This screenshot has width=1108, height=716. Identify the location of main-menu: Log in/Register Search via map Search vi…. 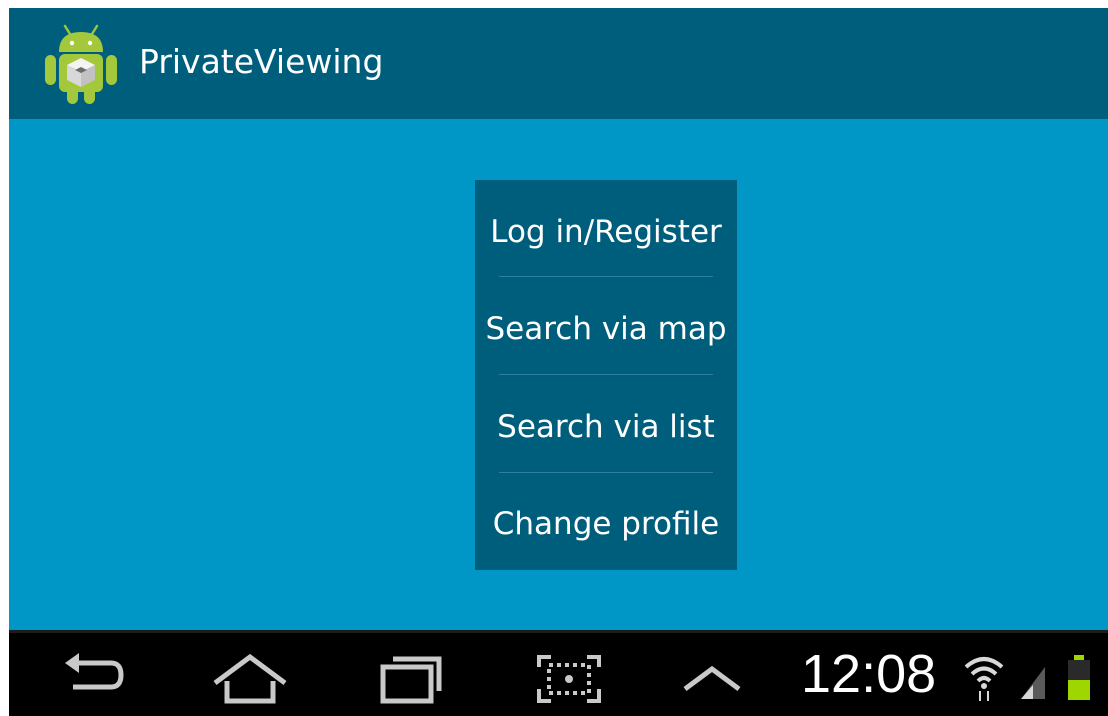
(606, 375).